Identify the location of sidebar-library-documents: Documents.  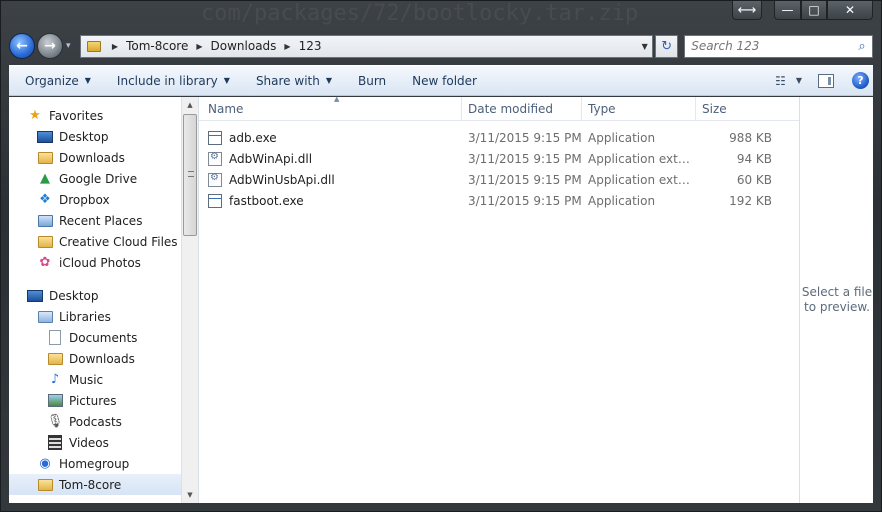
(95, 337).